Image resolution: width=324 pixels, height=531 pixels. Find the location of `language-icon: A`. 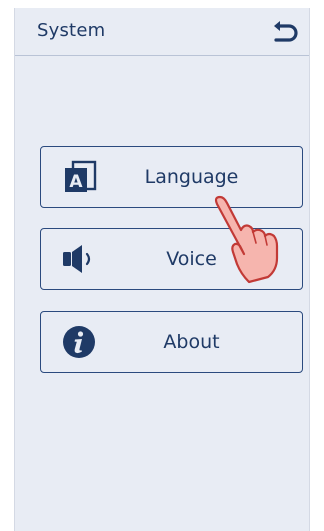

language-icon: A is located at coordinates (81, 176).